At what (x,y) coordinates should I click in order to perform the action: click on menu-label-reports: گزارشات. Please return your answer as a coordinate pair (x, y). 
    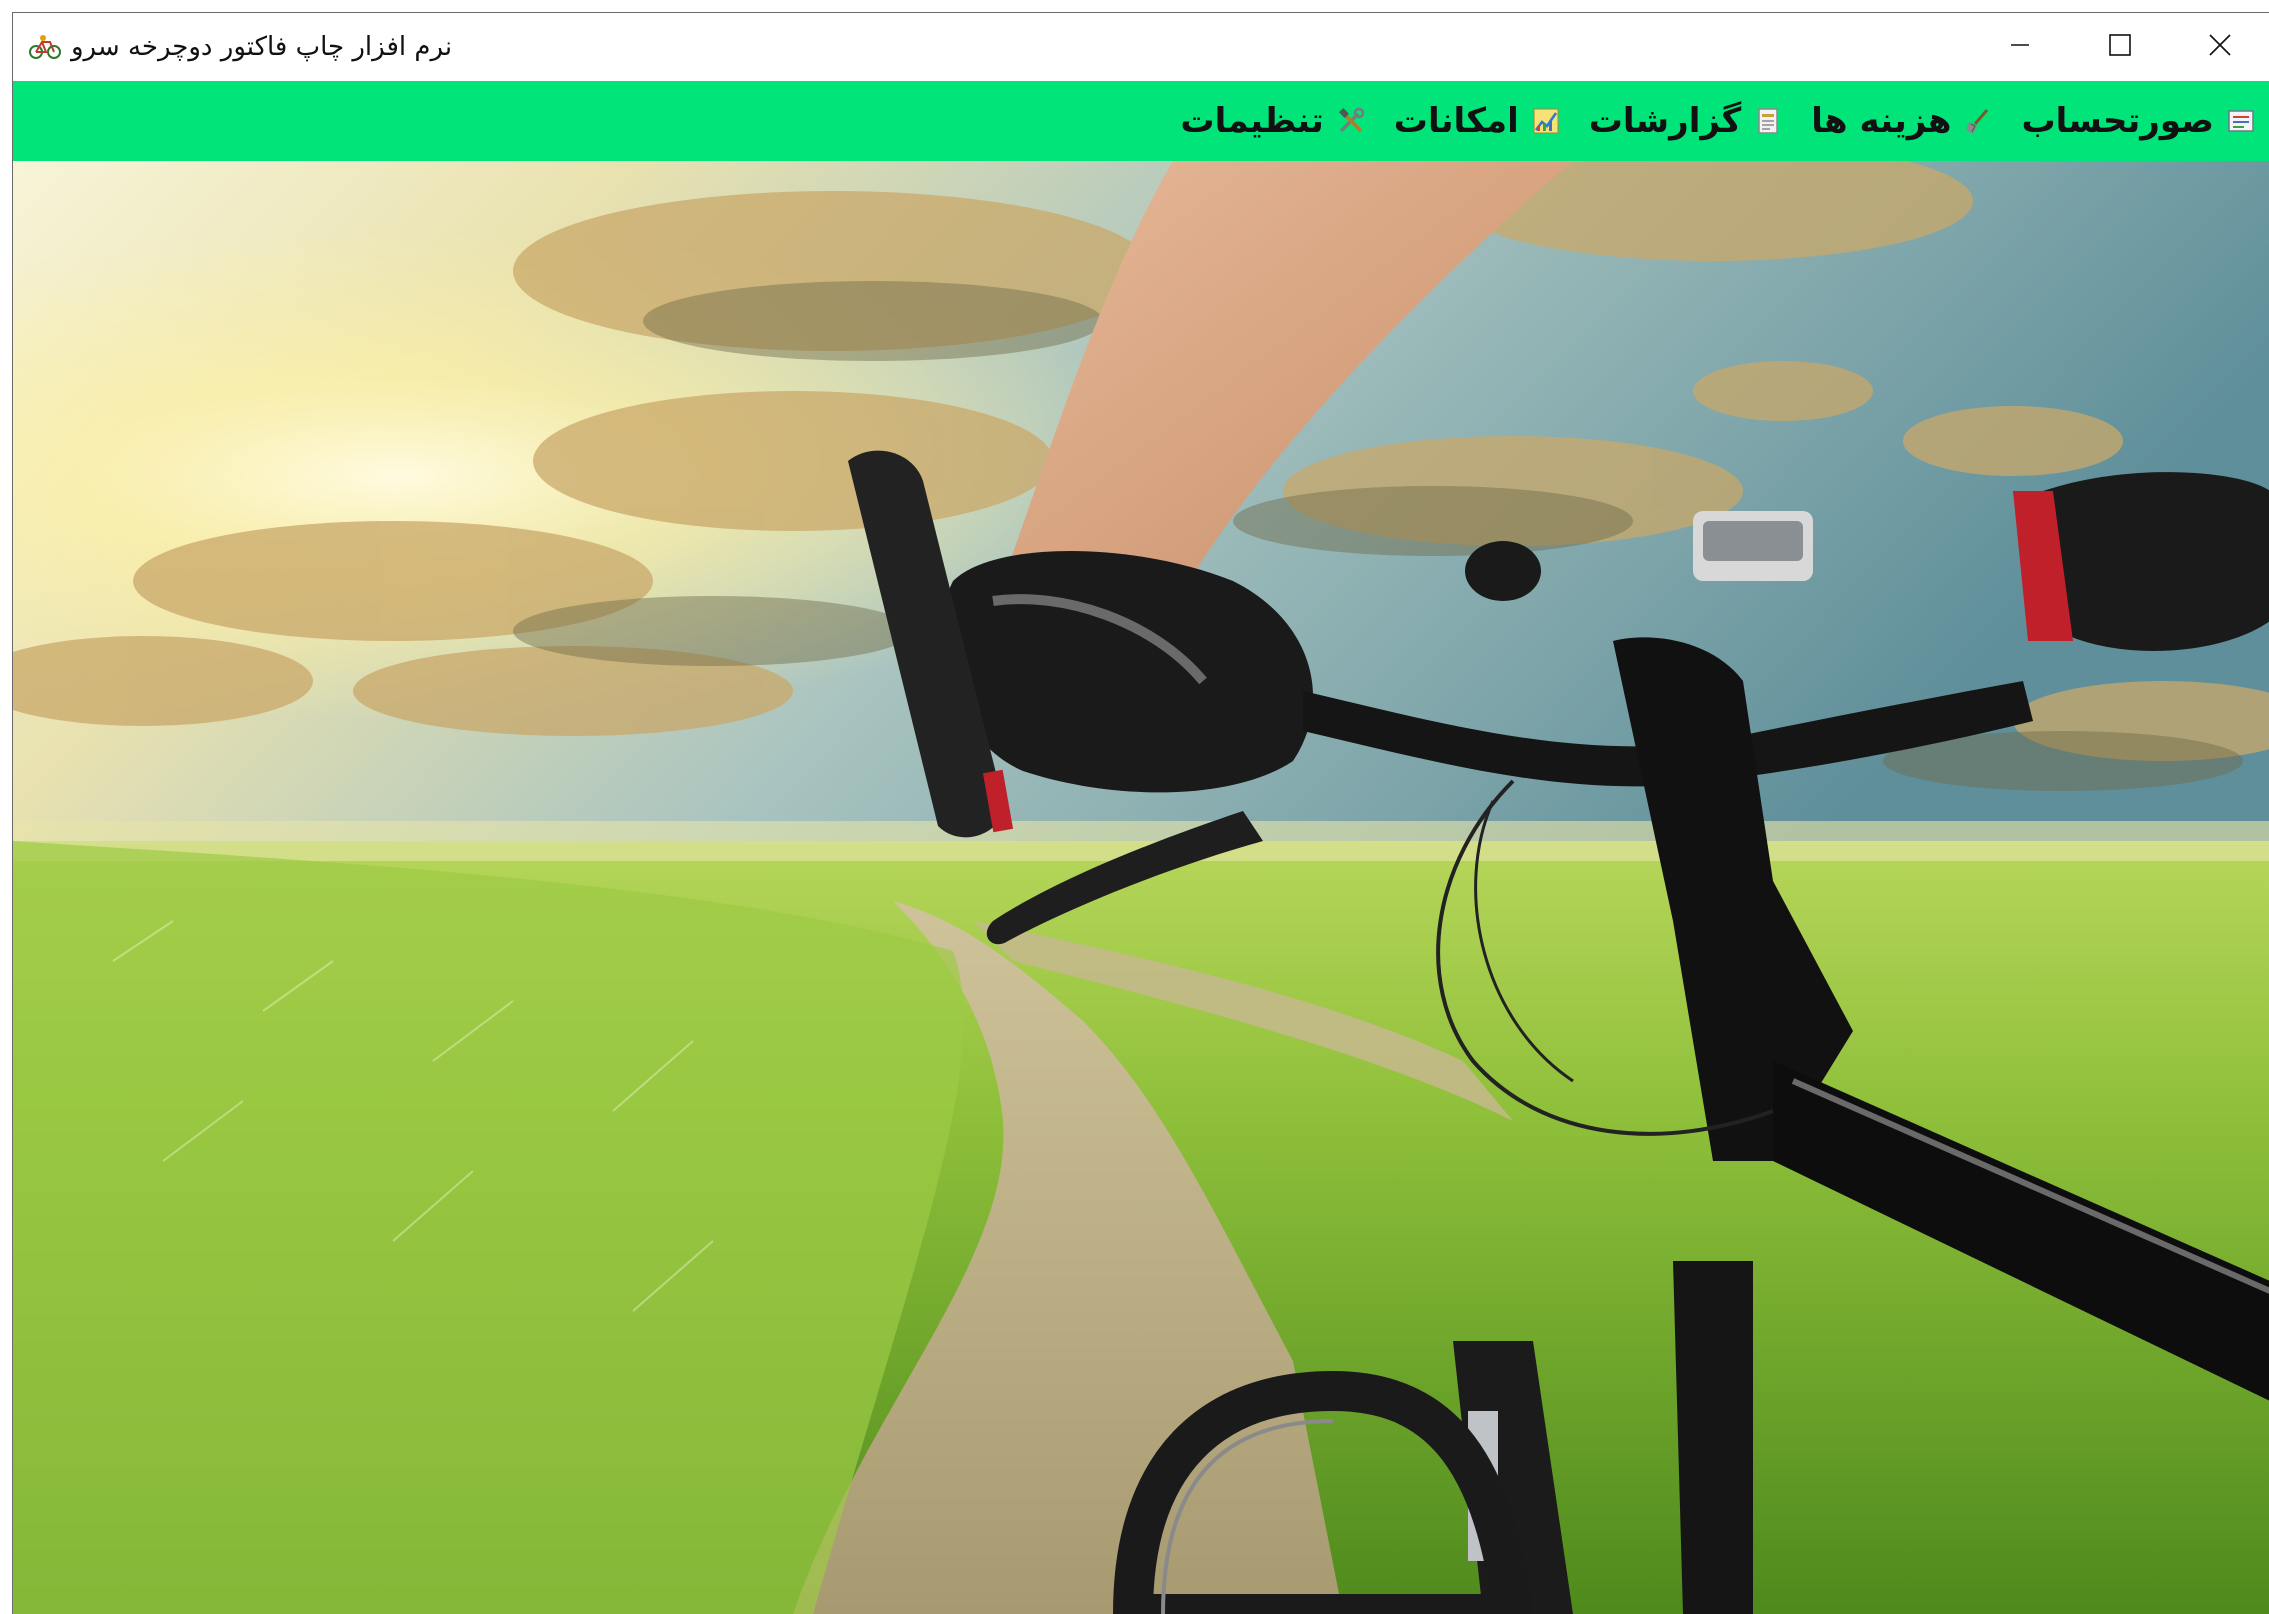
    Looking at the image, I should click on (1665, 121).